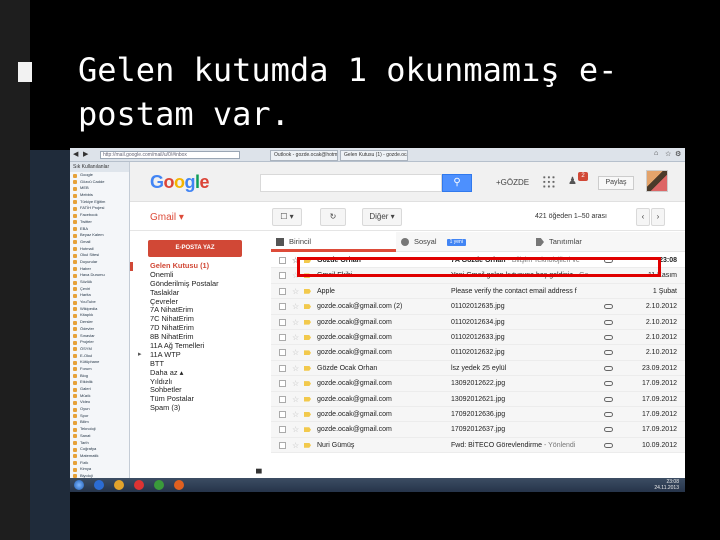  What do you see at coordinates (99, 315) in the screenshot?
I see `favorites-item: Kitaplık` at bounding box center [99, 315].